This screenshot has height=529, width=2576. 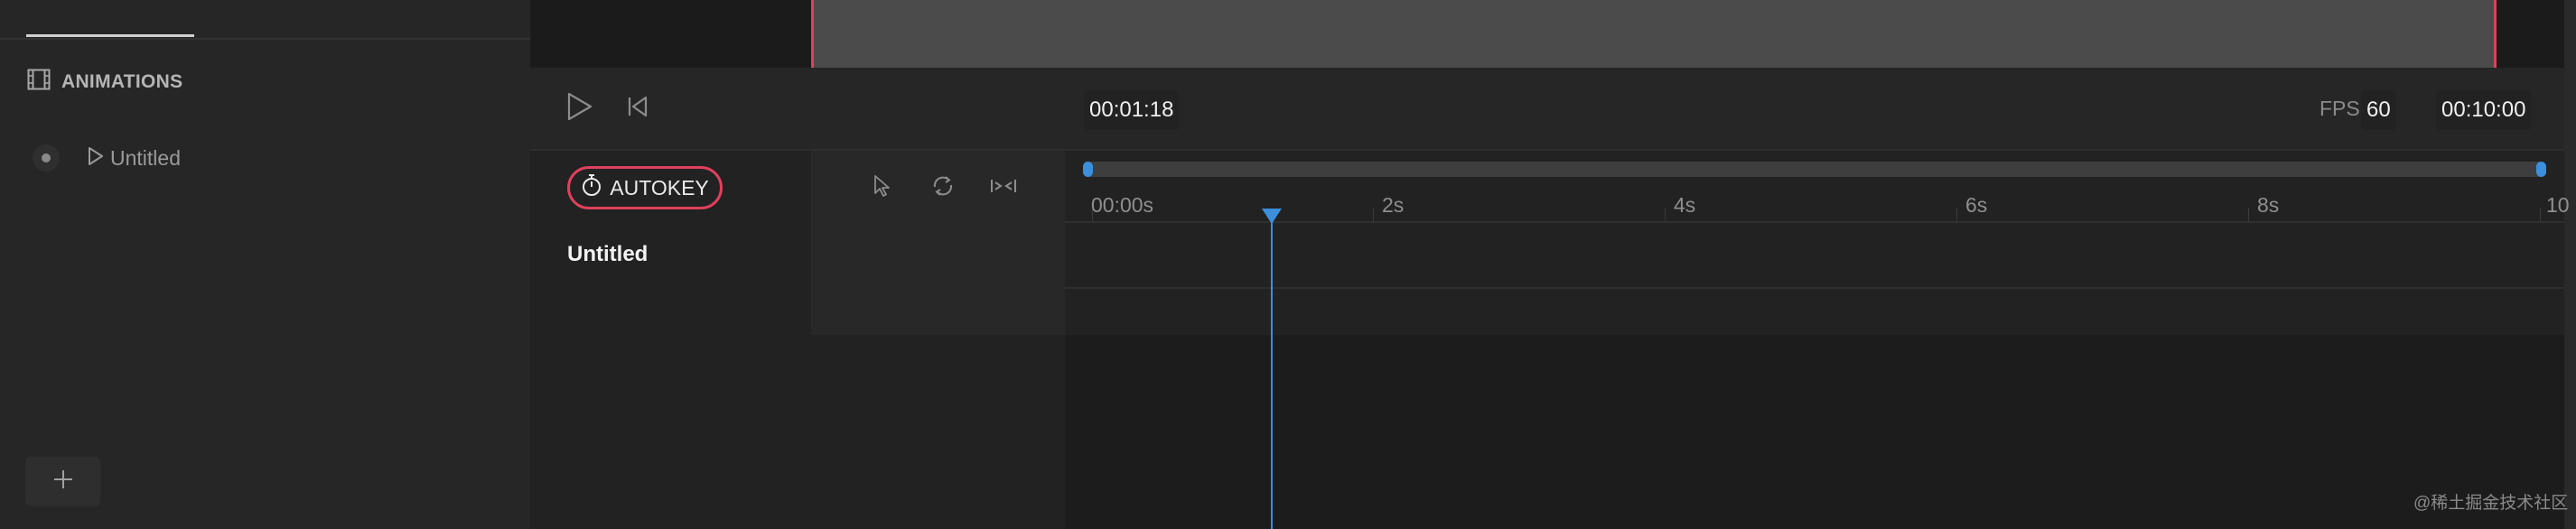 What do you see at coordinates (591, 187) in the screenshot?
I see `stopwatch-icon` at bounding box center [591, 187].